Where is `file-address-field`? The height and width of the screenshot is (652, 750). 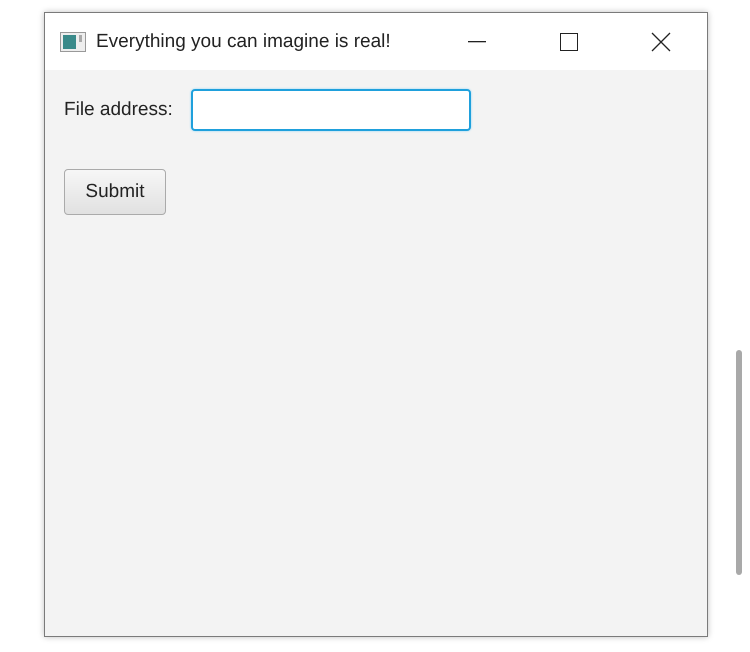
file-address-field is located at coordinates (330, 110).